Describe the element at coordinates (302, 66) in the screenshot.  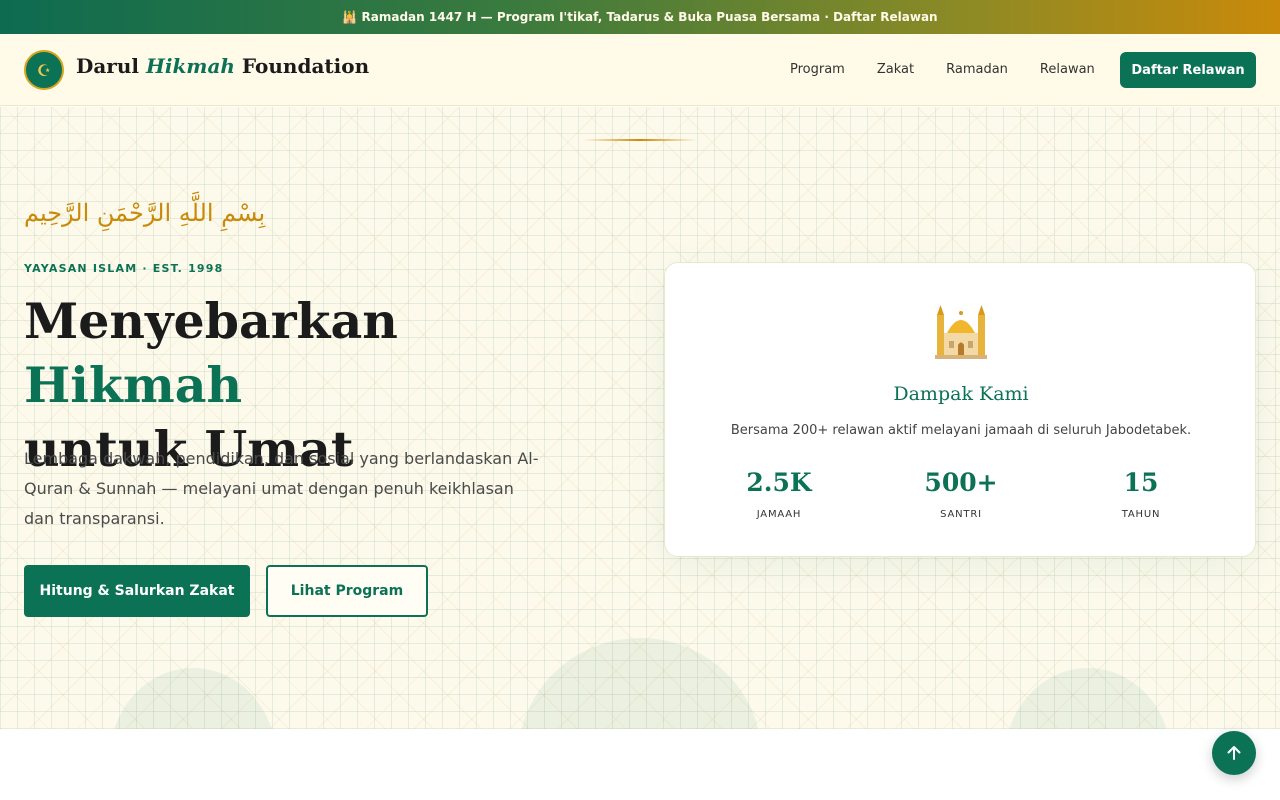
I see `brand-suffix: Foundation` at that location.